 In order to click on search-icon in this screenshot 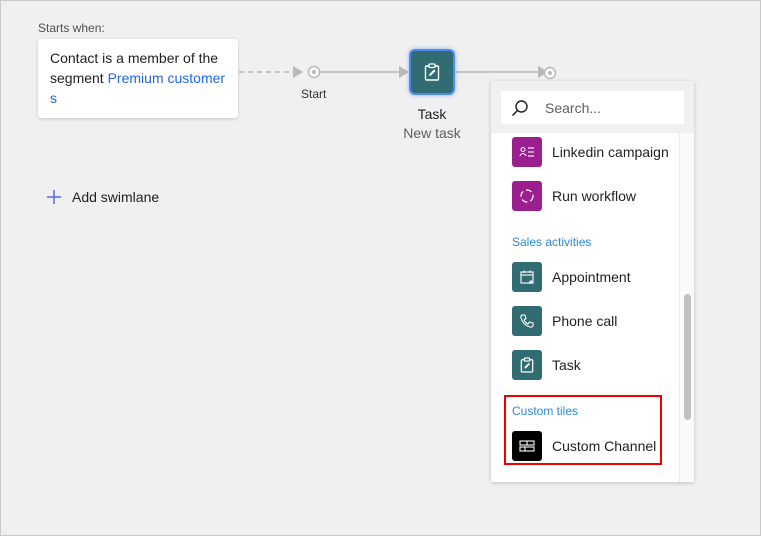, I will do `click(519, 107)`.